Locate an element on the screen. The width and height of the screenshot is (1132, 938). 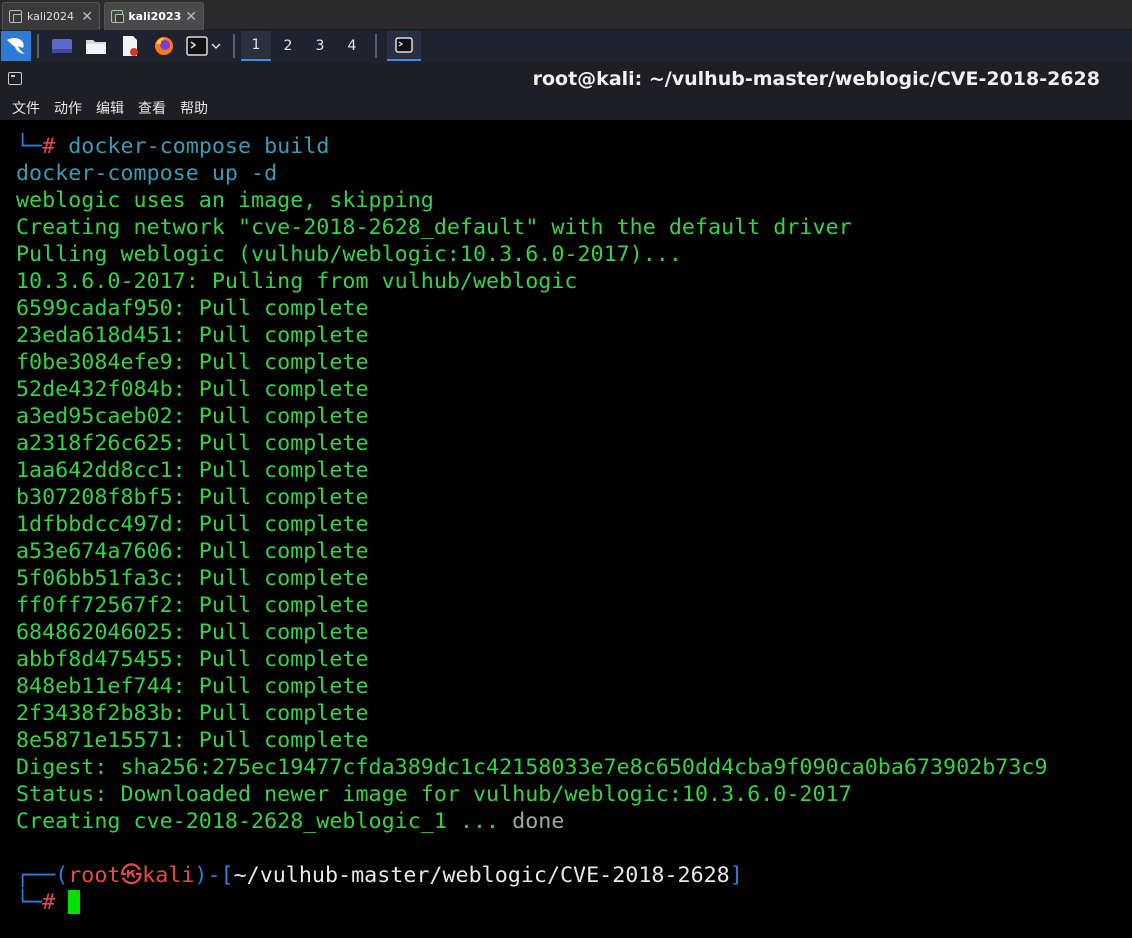
prompt-host: kali is located at coordinates (168, 875).